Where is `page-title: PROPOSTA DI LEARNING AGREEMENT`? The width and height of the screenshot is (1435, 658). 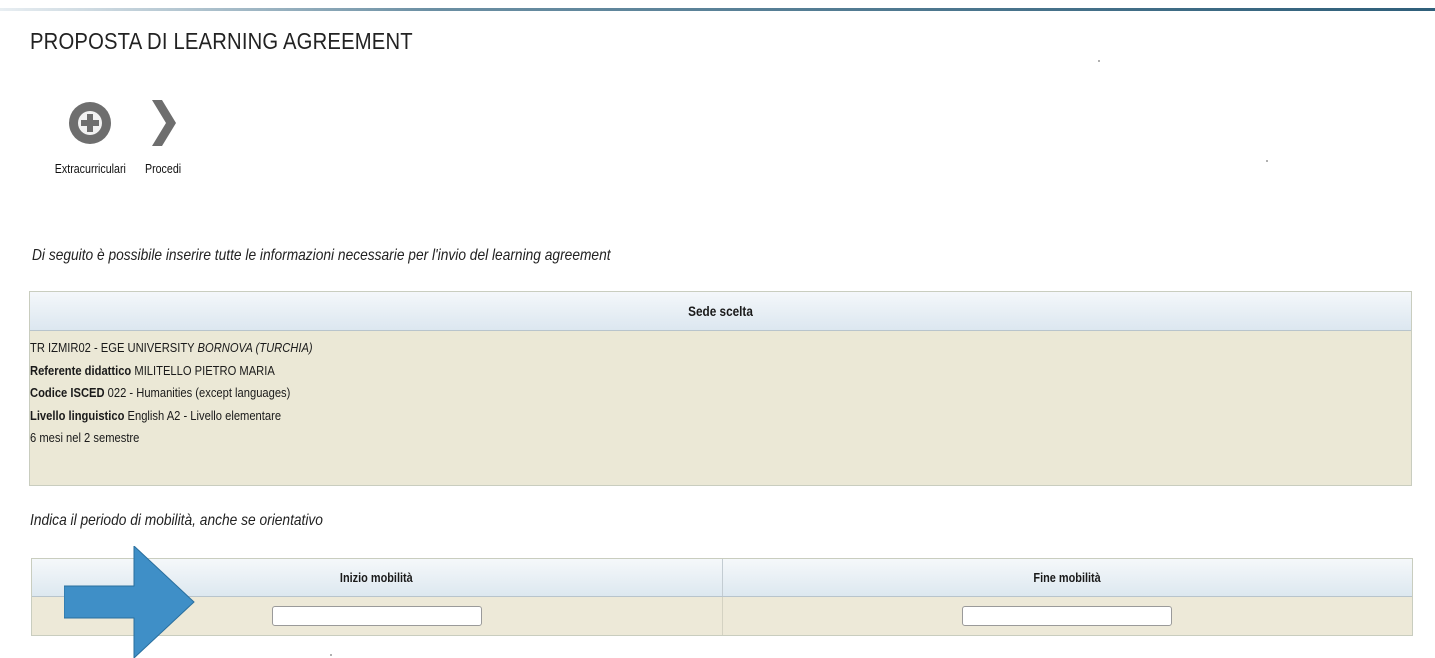
page-title: PROPOSTA DI LEARNING AGREEMENT is located at coordinates (221, 41).